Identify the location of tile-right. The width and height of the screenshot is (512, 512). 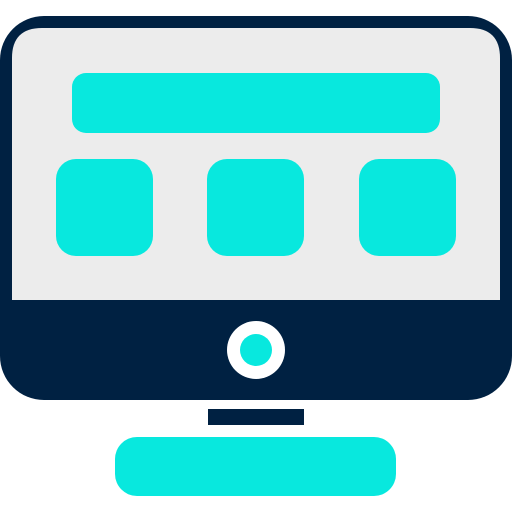
(407, 207).